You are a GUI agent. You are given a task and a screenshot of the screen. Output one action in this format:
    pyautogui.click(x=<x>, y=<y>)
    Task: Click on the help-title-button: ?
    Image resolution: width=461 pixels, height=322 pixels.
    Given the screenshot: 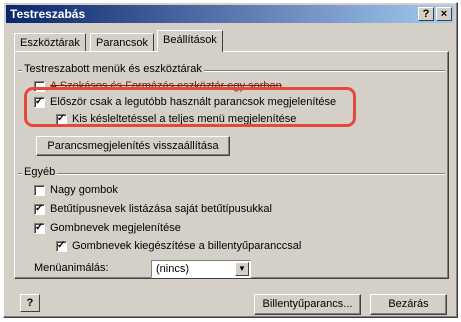 What is the action you would take?
    pyautogui.click(x=426, y=14)
    